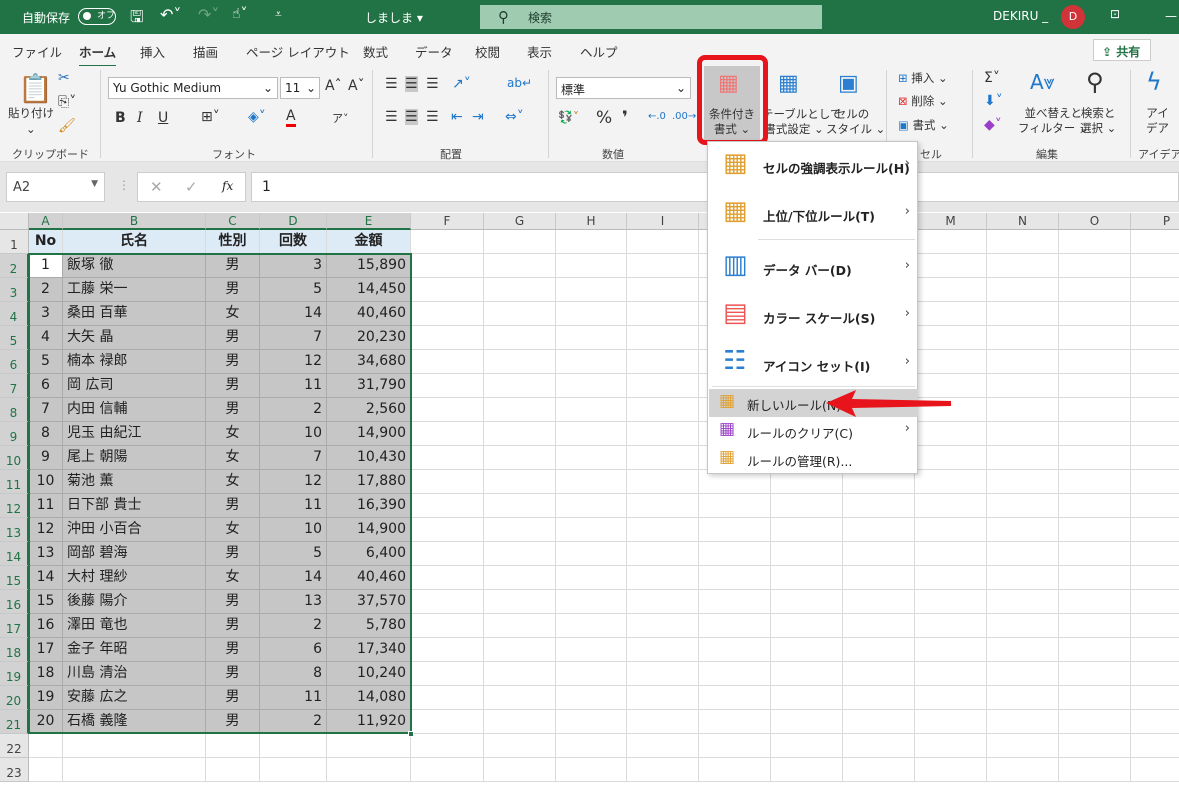 This screenshot has height=786, width=1179. What do you see at coordinates (735, 626) in the screenshot?
I see `cell-J17` at bounding box center [735, 626].